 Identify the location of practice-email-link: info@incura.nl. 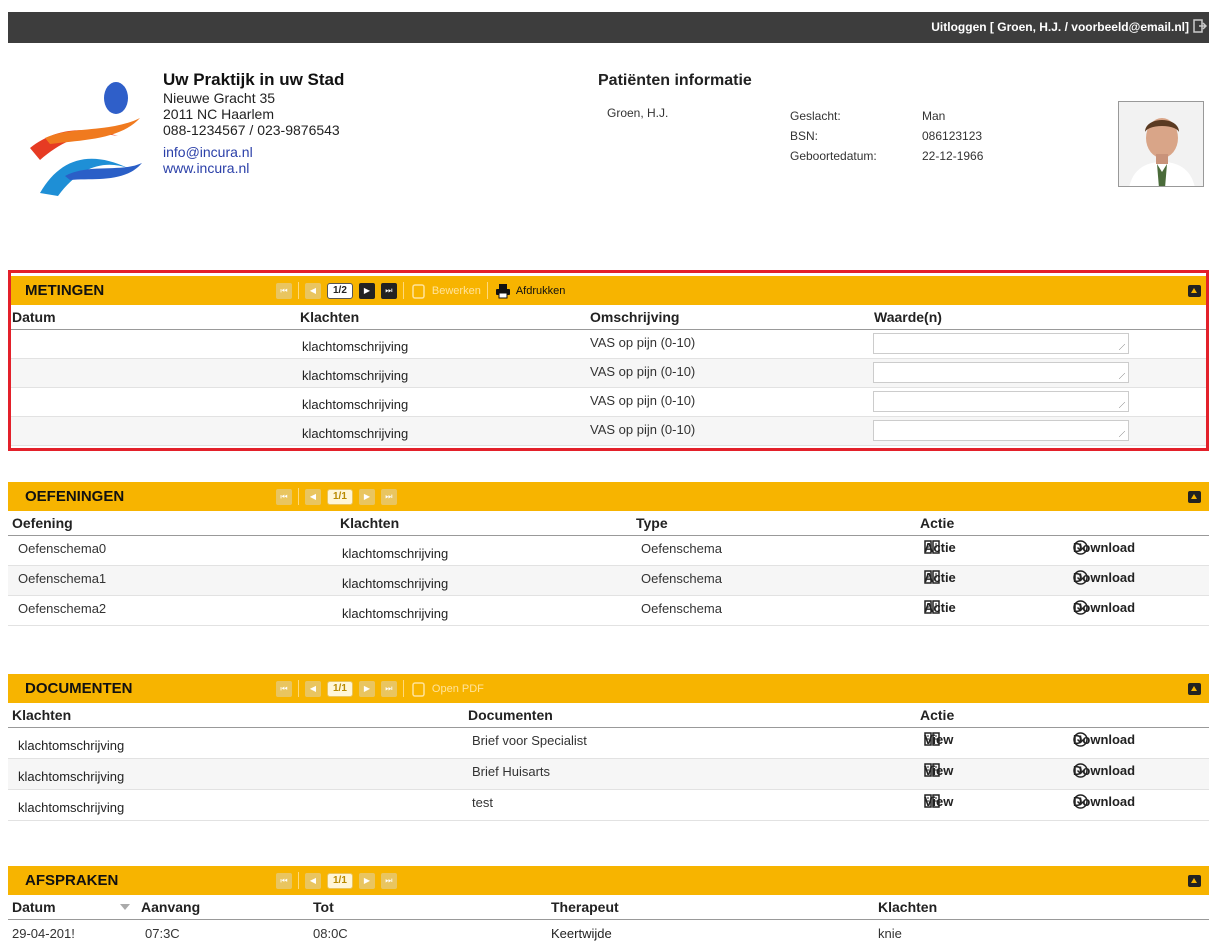
(253, 152).